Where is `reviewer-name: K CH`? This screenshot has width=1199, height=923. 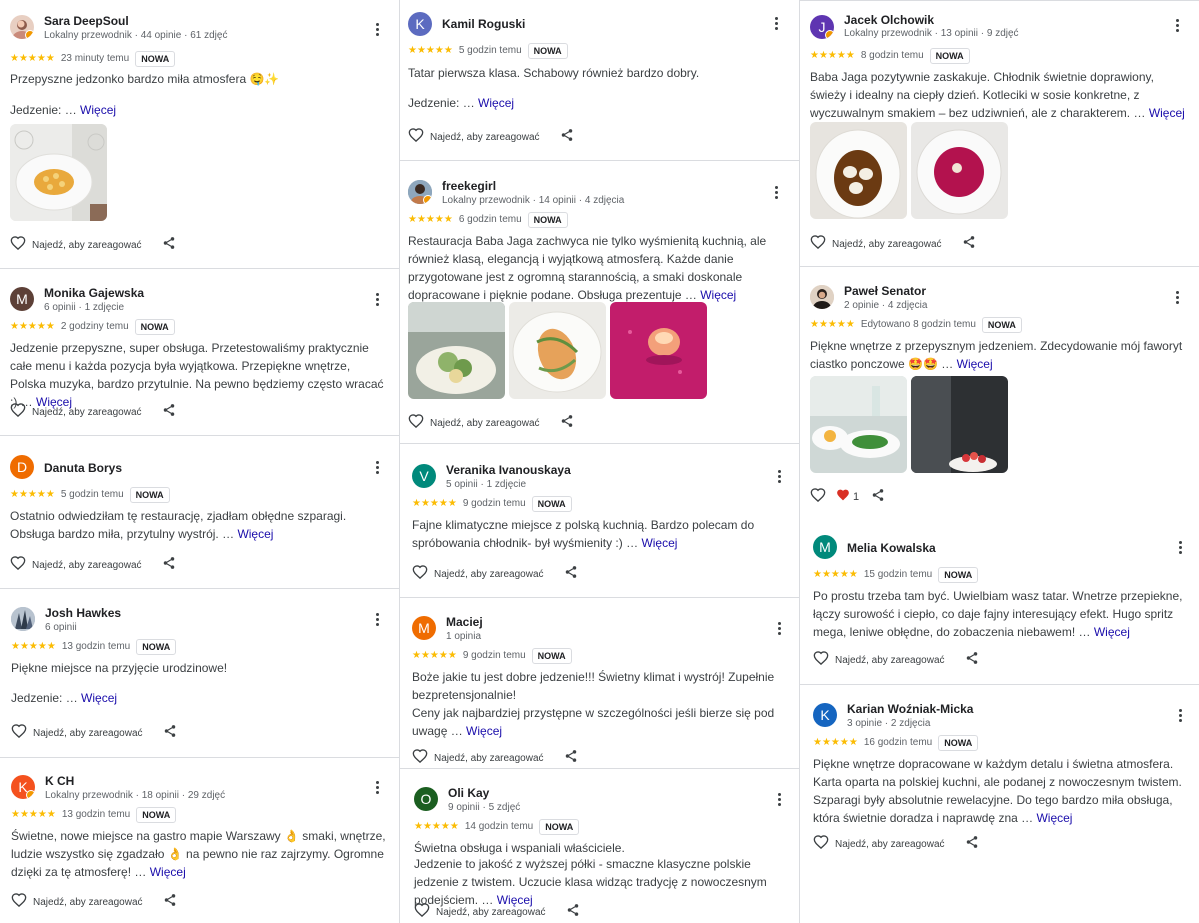
reviewer-name: K CH is located at coordinates (59, 781).